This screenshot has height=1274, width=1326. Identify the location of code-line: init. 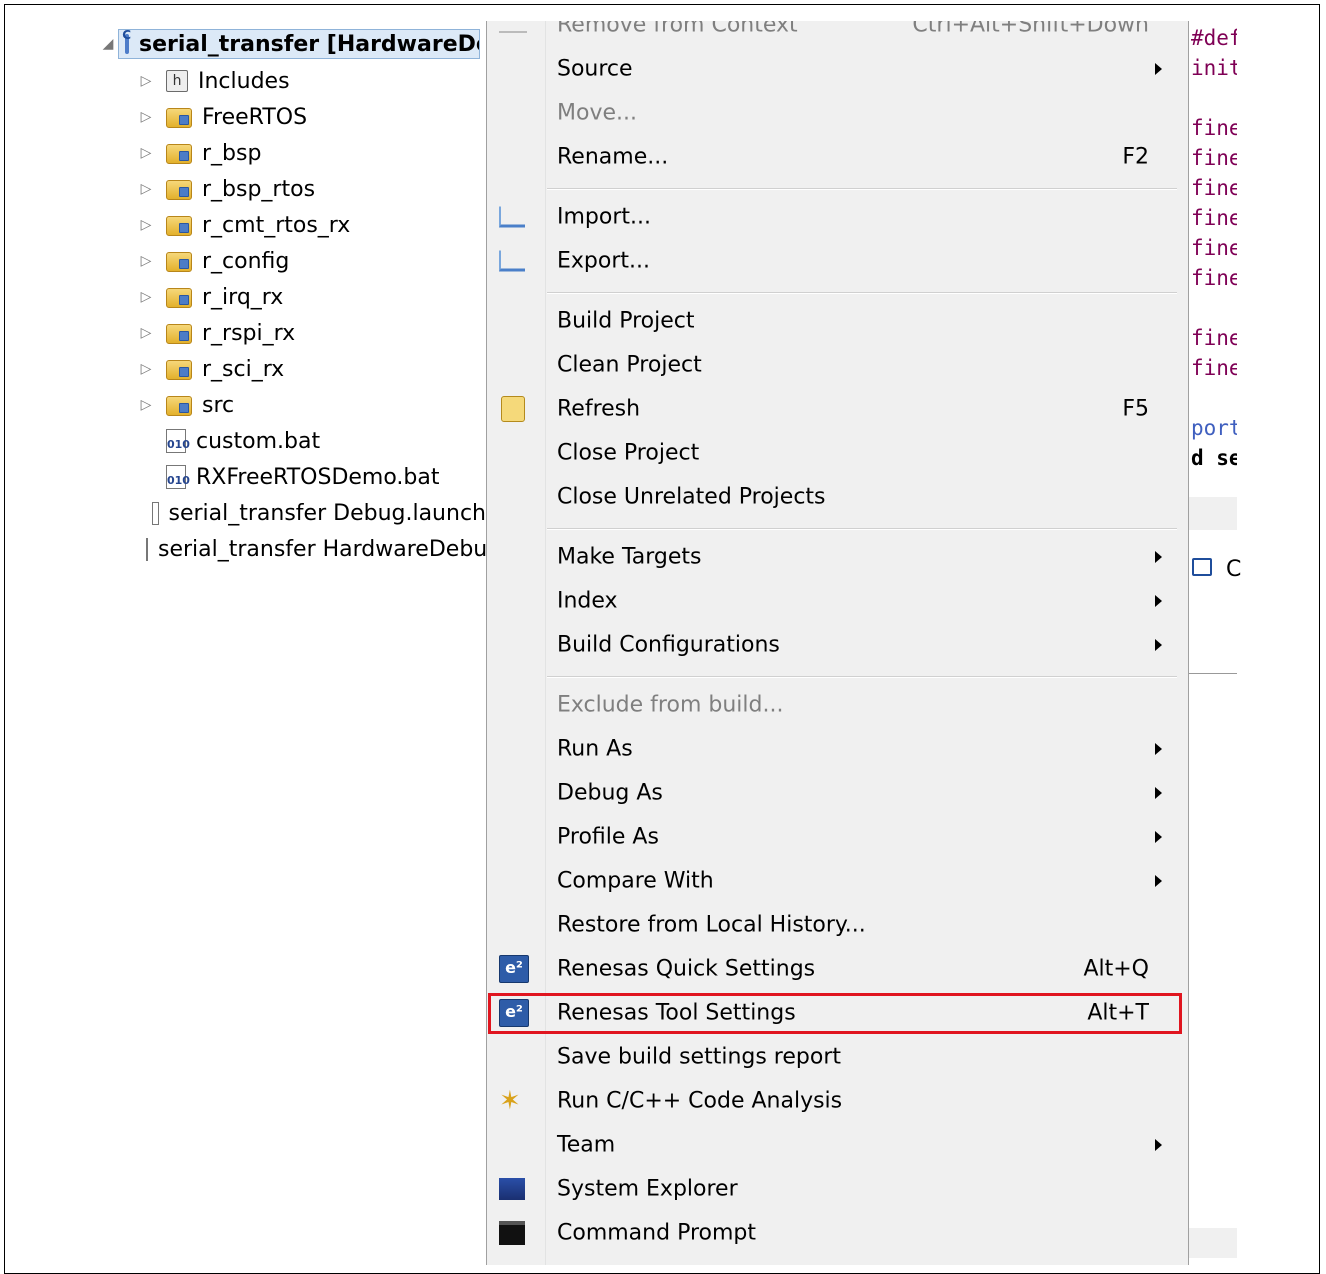
(1214, 68).